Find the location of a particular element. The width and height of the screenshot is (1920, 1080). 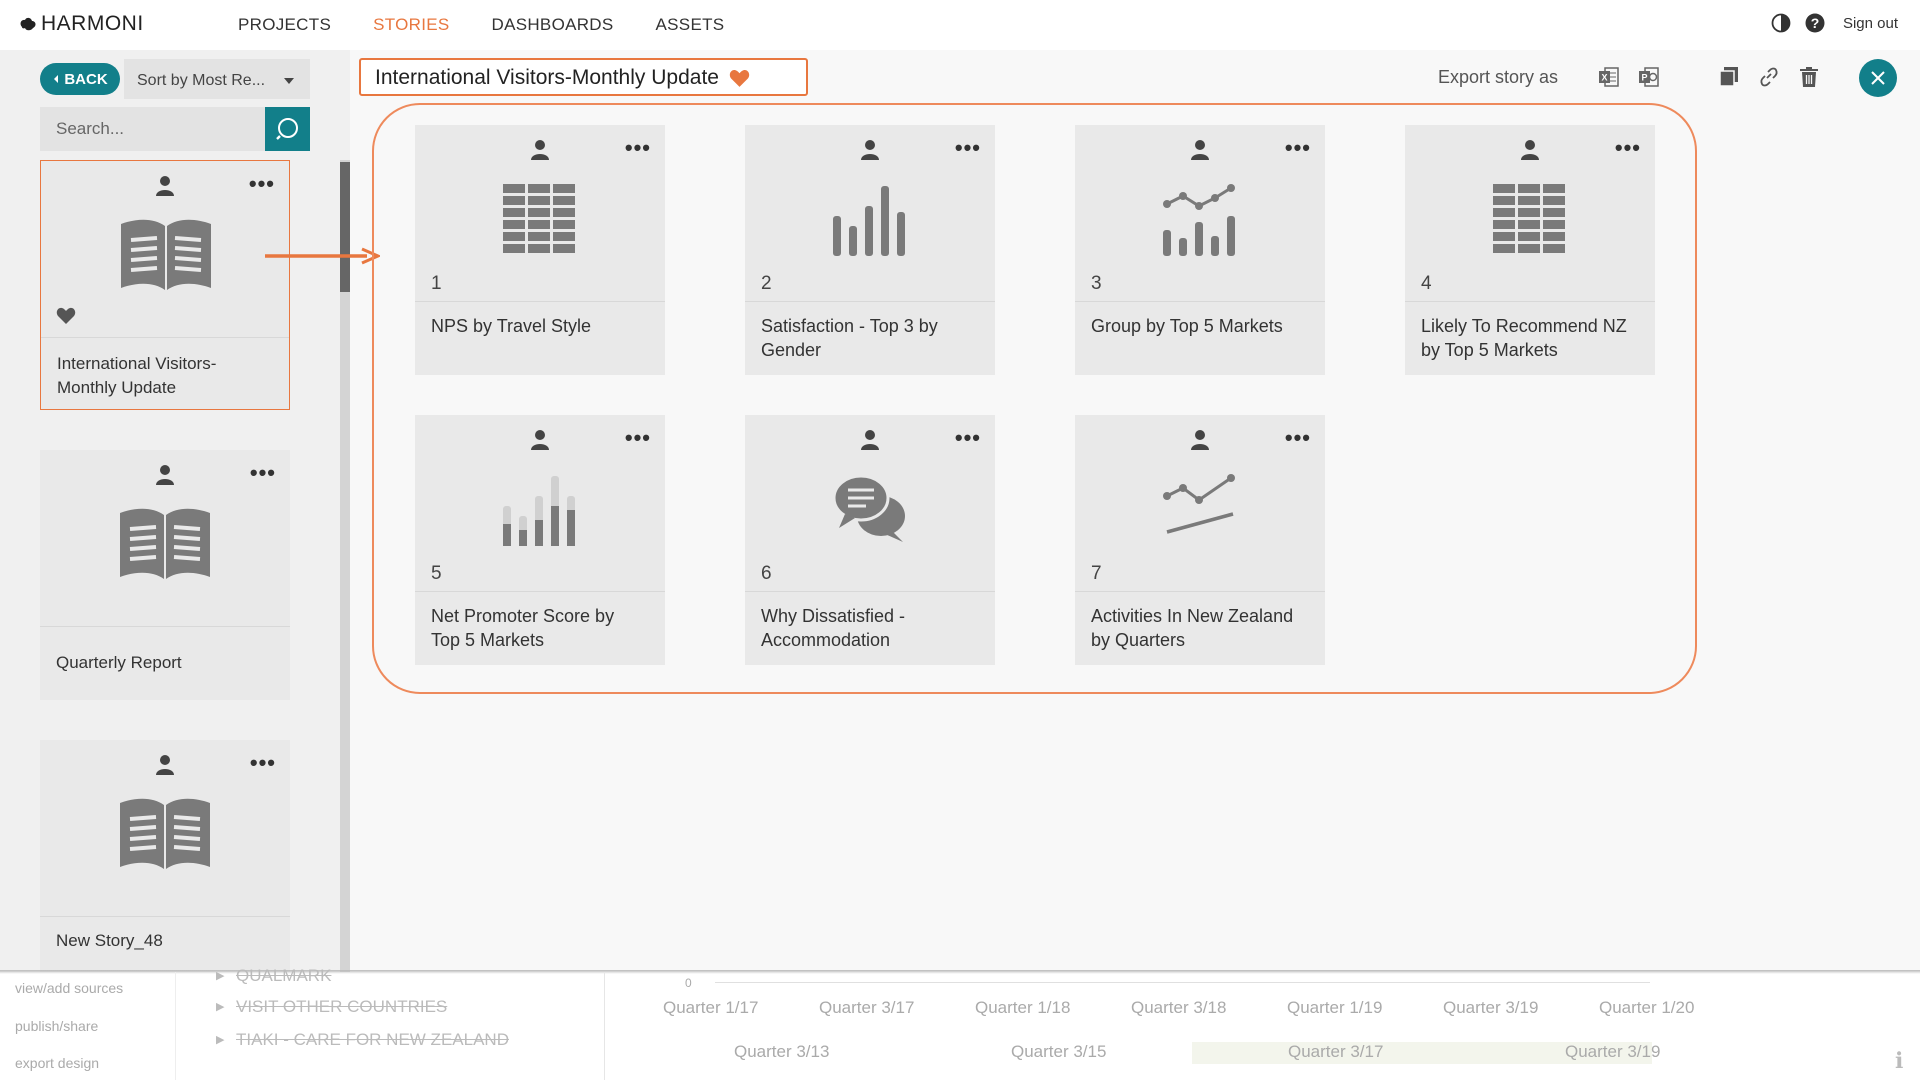

combo-chart-icon is located at coordinates (1199, 220).